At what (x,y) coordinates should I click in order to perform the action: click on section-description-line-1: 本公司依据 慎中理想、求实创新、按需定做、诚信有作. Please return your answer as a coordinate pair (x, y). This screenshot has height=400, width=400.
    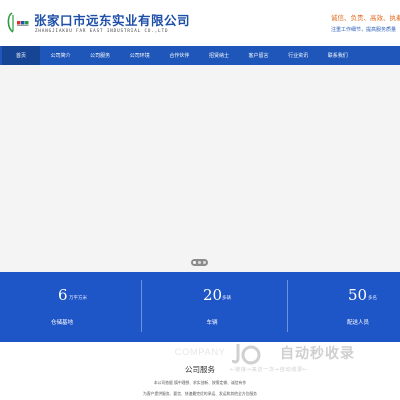
    Looking at the image, I should click on (200, 382).